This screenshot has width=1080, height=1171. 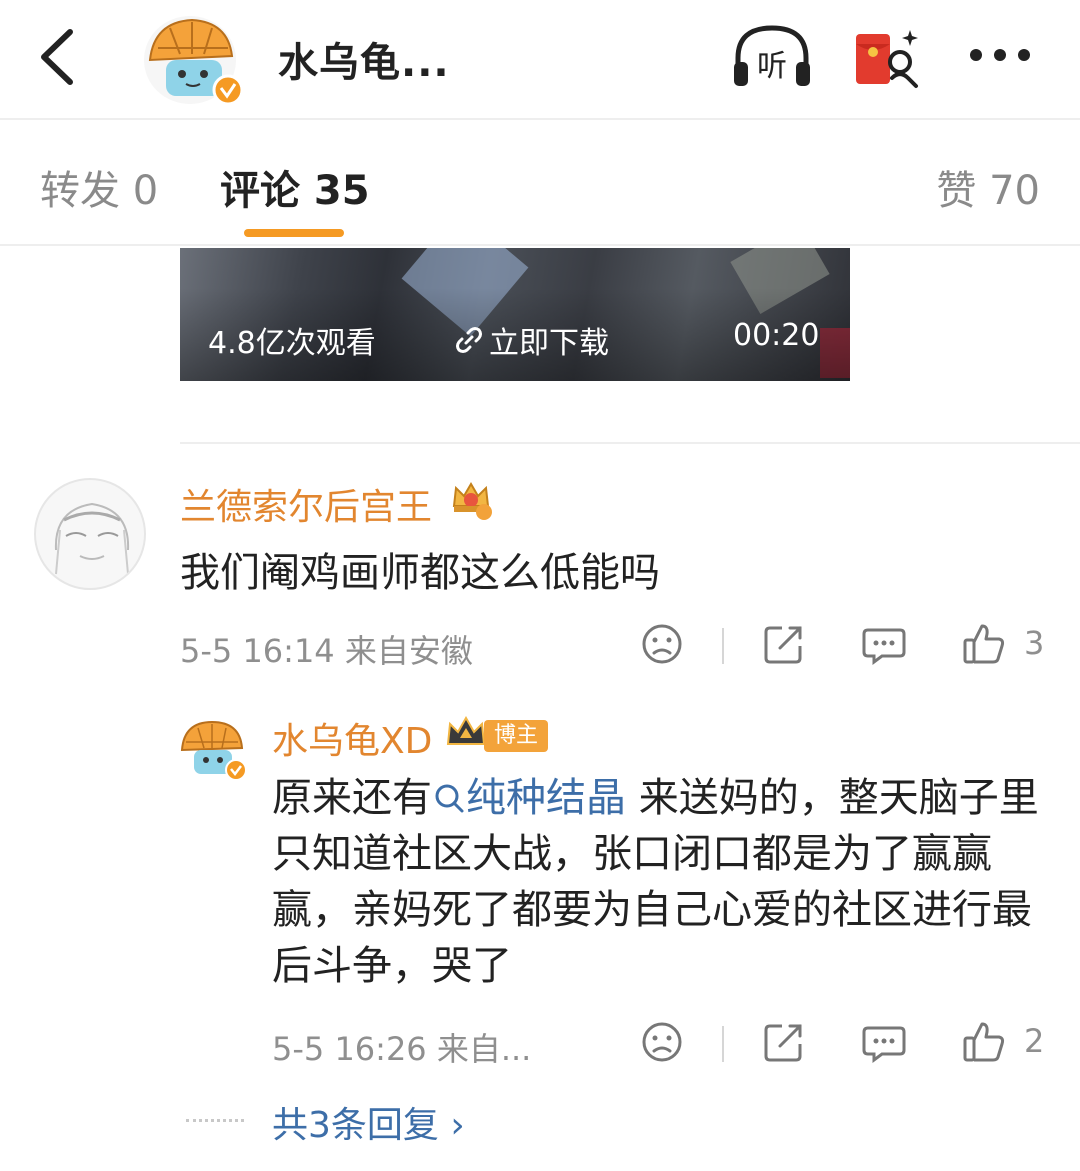 What do you see at coordinates (449, 798) in the screenshot?
I see `search-icon` at bounding box center [449, 798].